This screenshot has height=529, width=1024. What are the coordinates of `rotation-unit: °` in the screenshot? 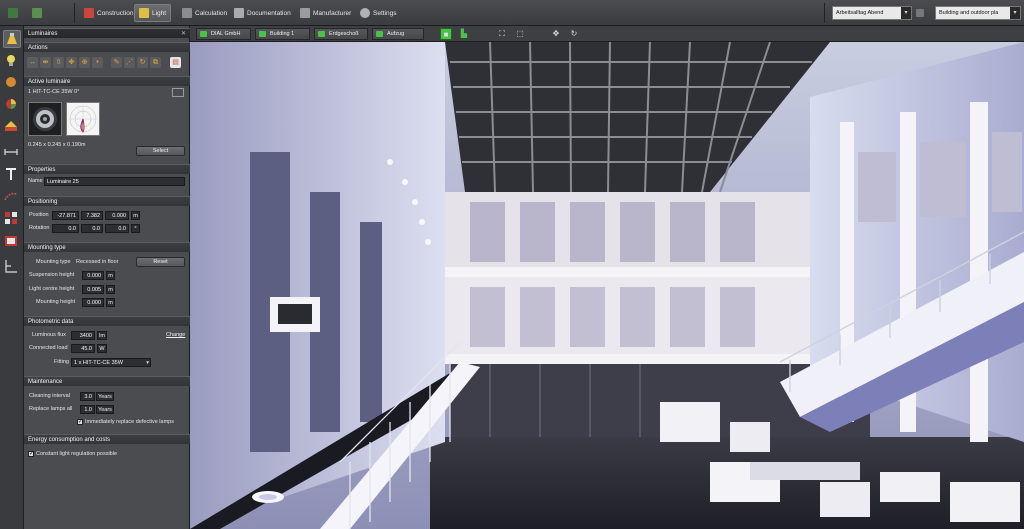 It's located at (135, 228).